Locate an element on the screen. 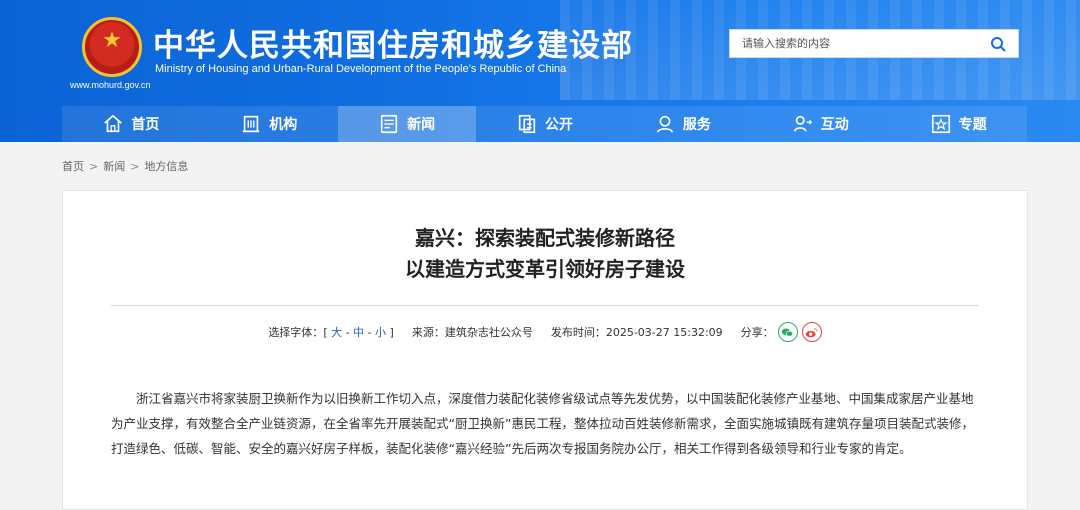 The height and width of the screenshot is (510, 1080). document-icon is located at coordinates (527, 124).